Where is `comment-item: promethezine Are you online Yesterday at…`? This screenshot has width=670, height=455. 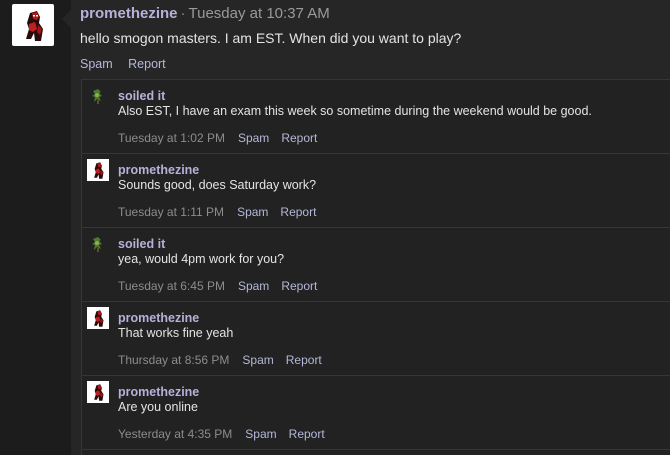
comment-item: promethezine Are you online Yesterday at… is located at coordinates (376, 413).